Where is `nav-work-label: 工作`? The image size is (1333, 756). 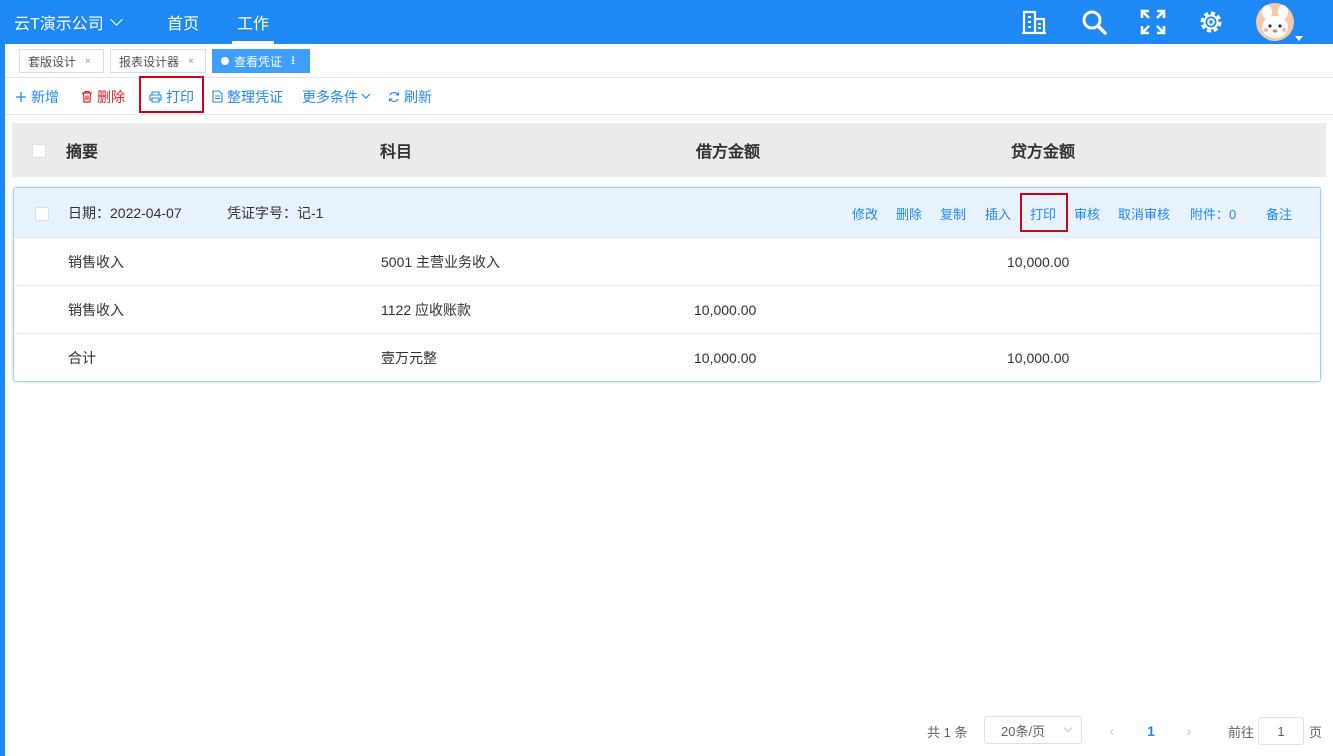 nav-work-label: 工作 is located at coordinates (253, 24).